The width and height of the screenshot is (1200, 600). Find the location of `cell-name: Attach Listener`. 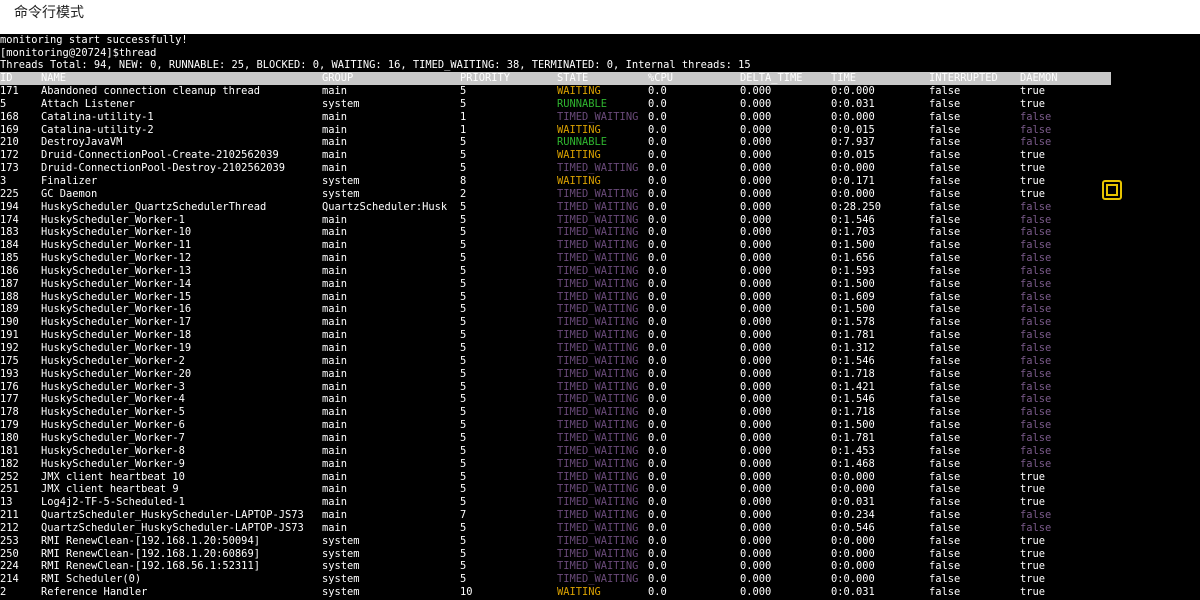

cell-name: Attach Listener is located at coordinates (88, 103).